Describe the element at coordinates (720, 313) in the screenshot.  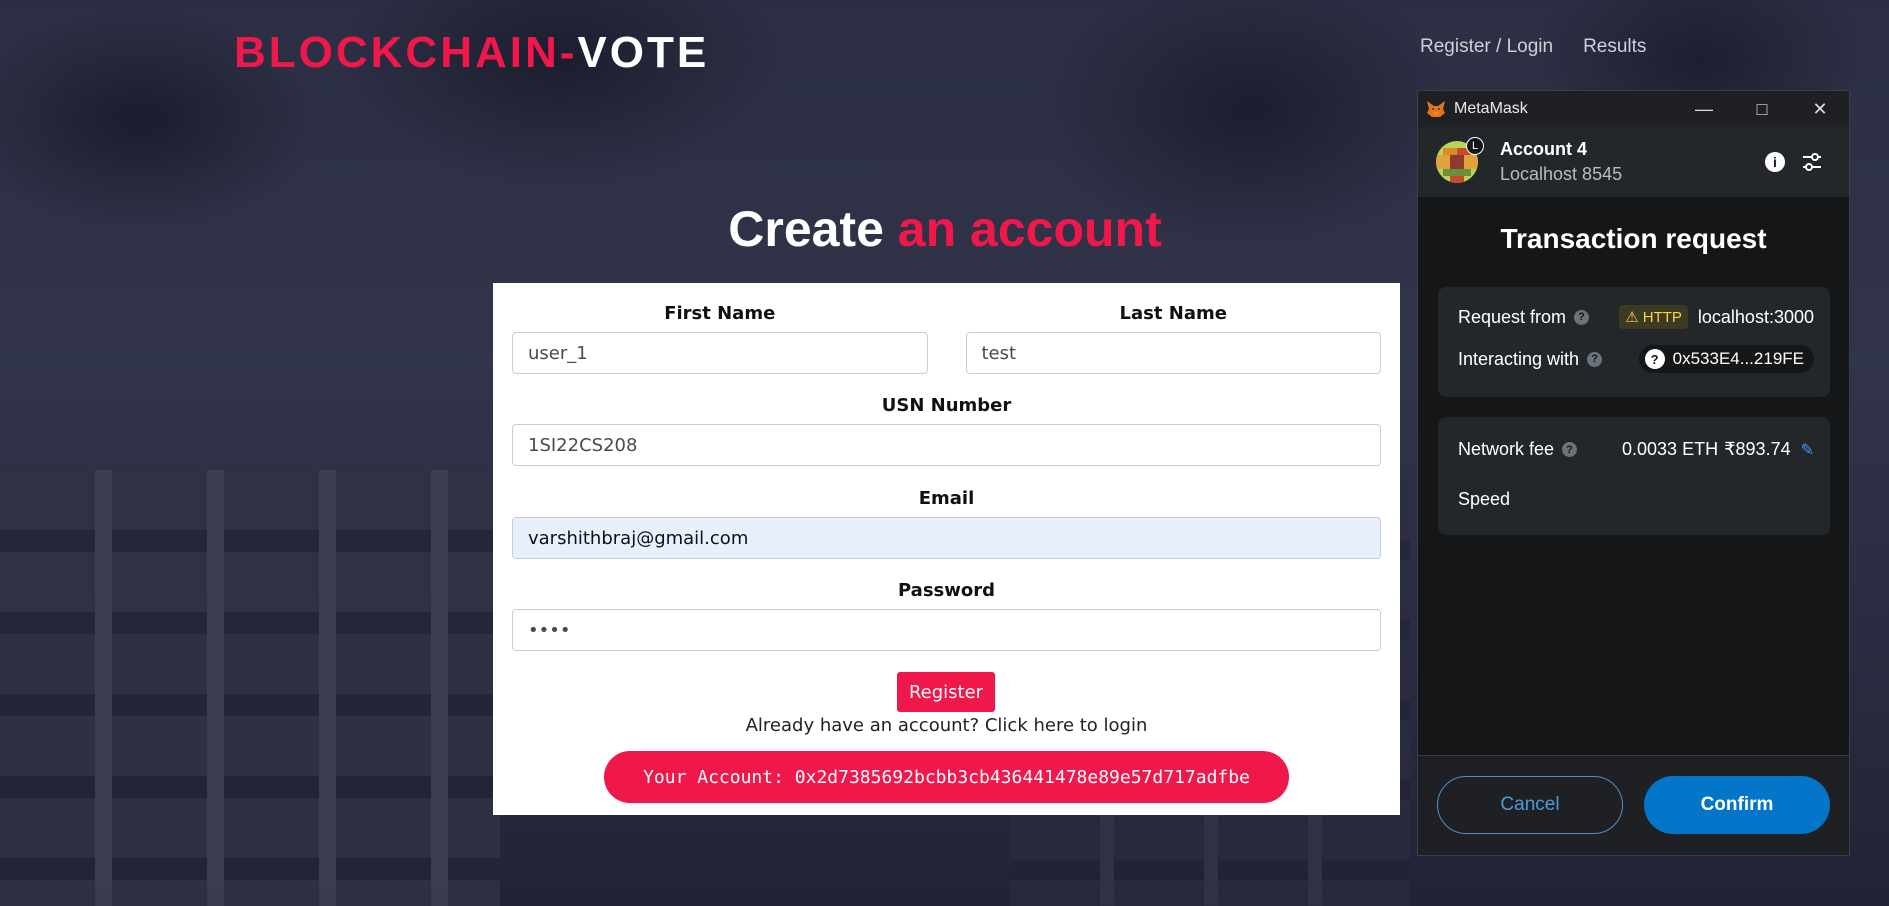
I see `first-name-label: First Name` at that location.